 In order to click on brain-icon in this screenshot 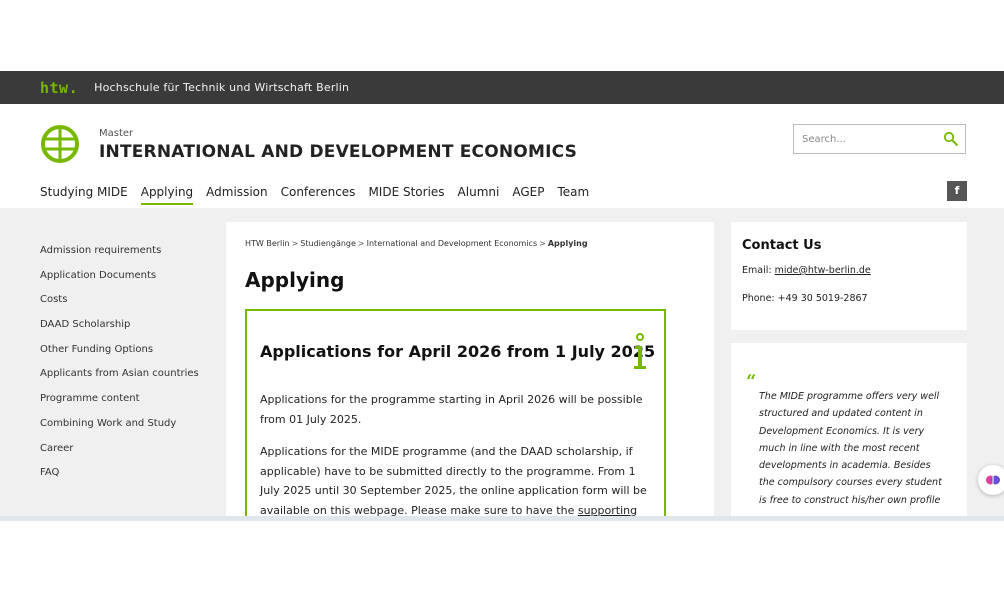, I will do `click(993, 480)`.